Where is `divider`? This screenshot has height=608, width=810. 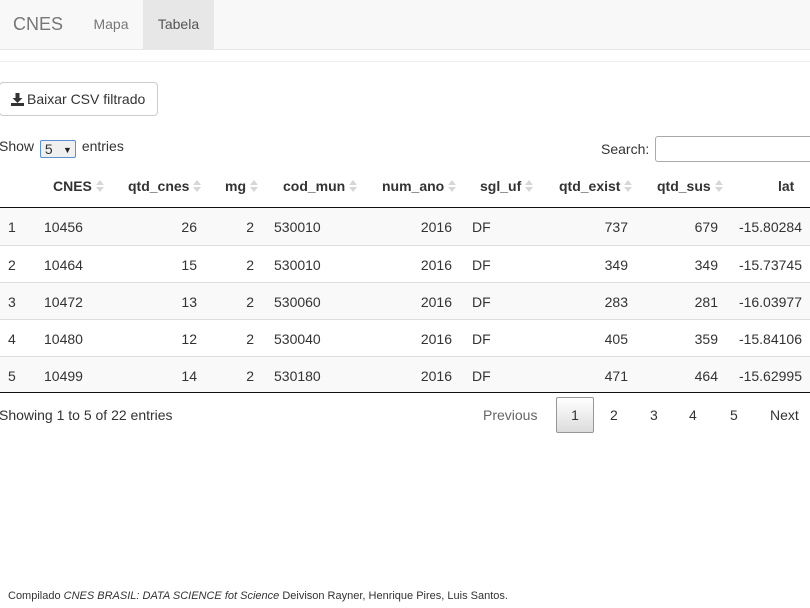
divider is located at coordinates (405, 61).